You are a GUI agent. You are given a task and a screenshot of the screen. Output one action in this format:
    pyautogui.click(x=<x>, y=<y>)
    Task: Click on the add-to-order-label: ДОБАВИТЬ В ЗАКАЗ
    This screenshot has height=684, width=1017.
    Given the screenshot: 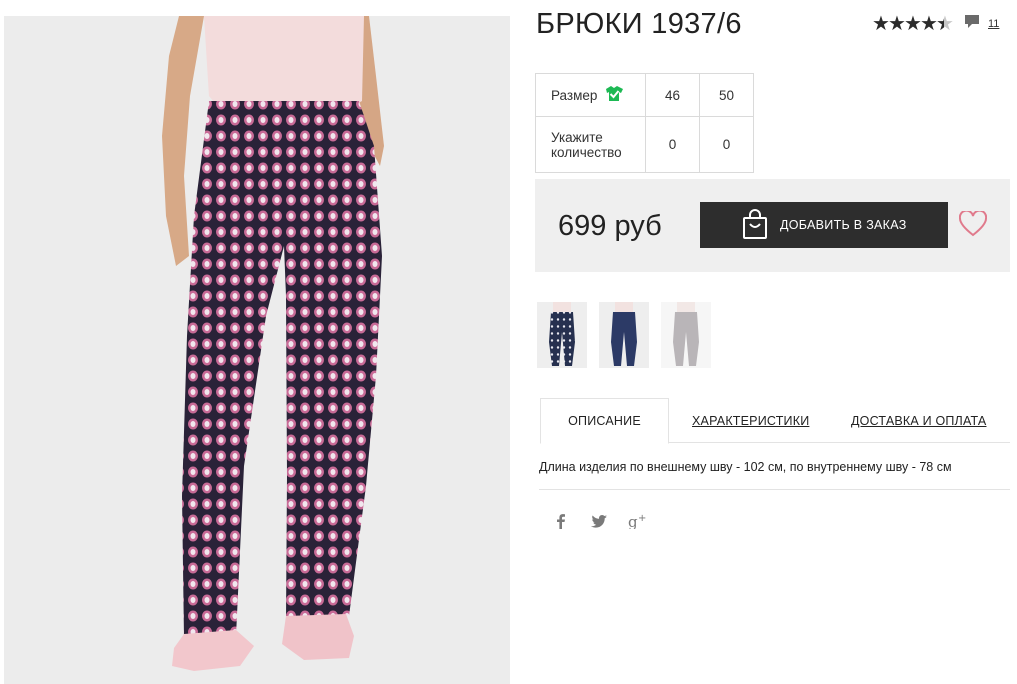 What is the action you would take?
    pyautogui.click(x=843, y=225)
    